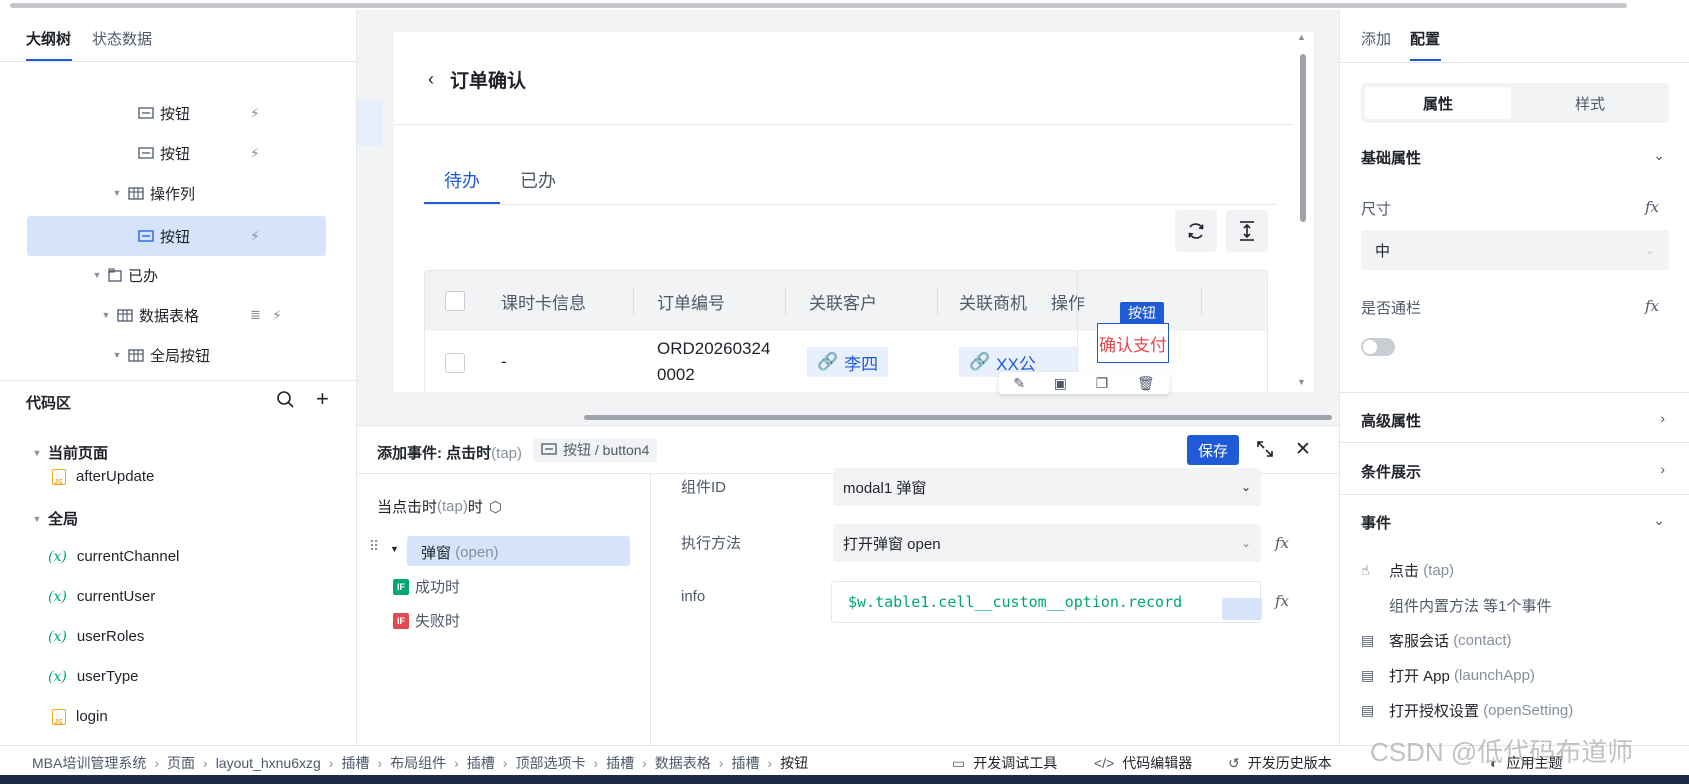 This screenshot has width=1689, height=784. I want to click on success-branch: IF 成功时, so click(426, 586).